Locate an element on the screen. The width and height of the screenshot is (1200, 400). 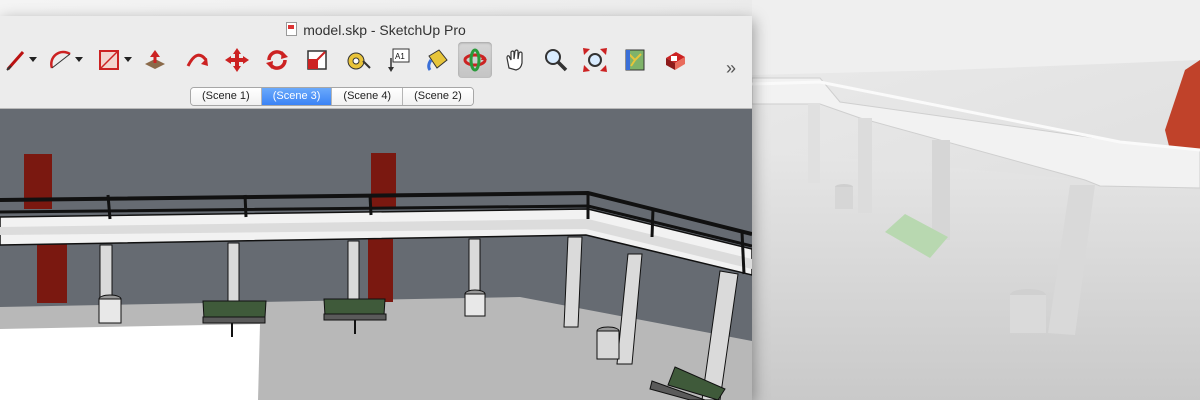
tab-scene-4: (Scene 4) is located at coordinates (368, 96).